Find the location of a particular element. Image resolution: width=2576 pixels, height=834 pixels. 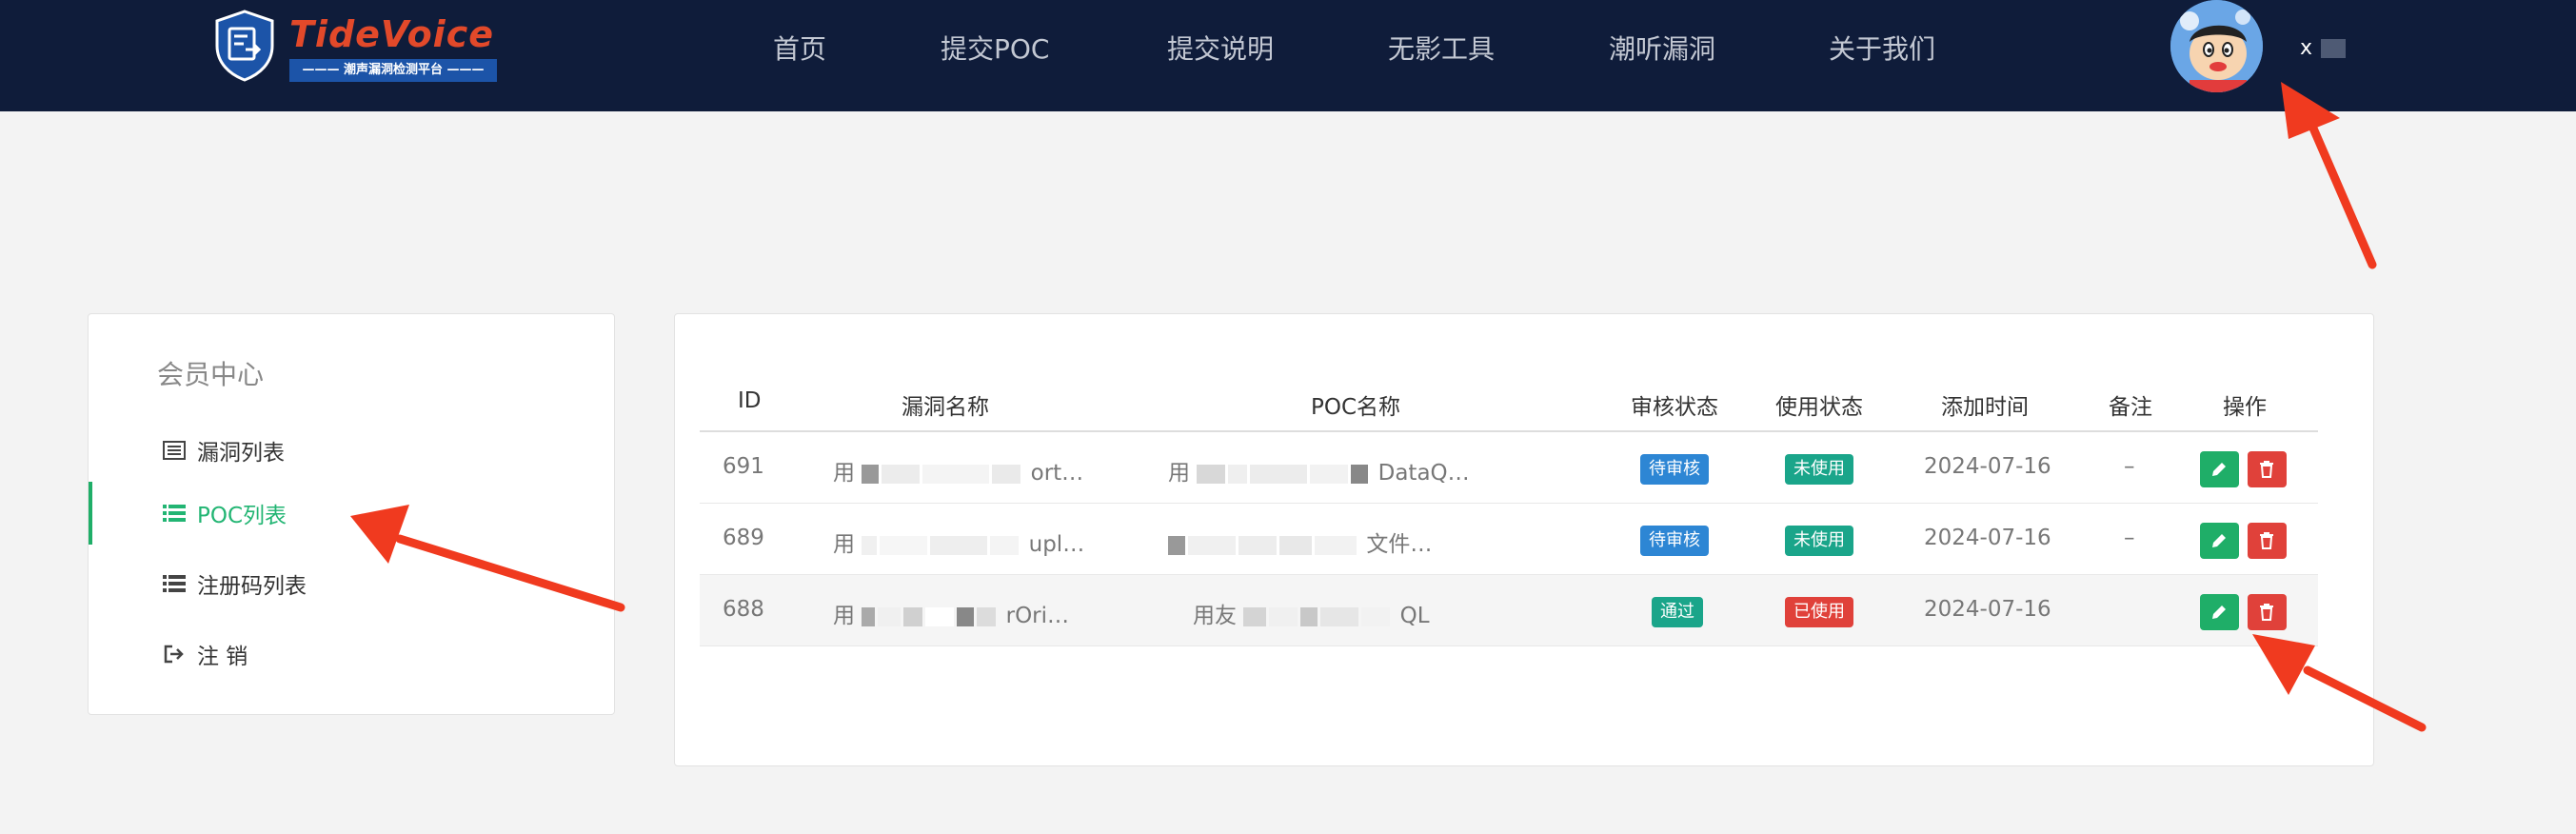

cell-id: 691 is located at coordinates (743, 466).